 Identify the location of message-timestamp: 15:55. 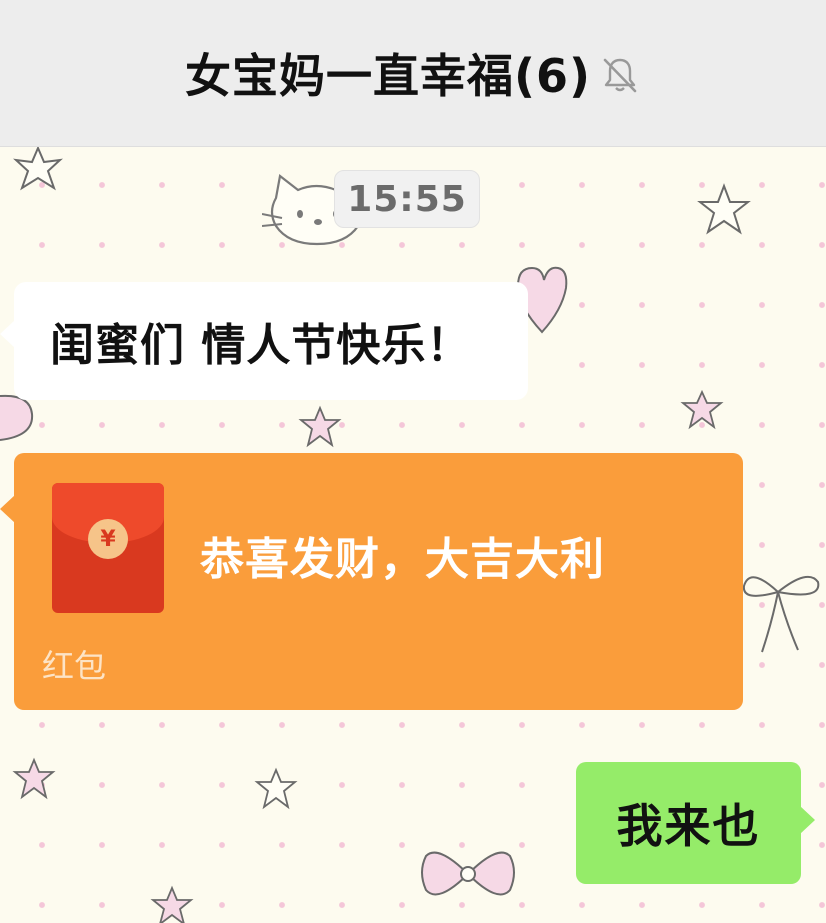
(407, 199).